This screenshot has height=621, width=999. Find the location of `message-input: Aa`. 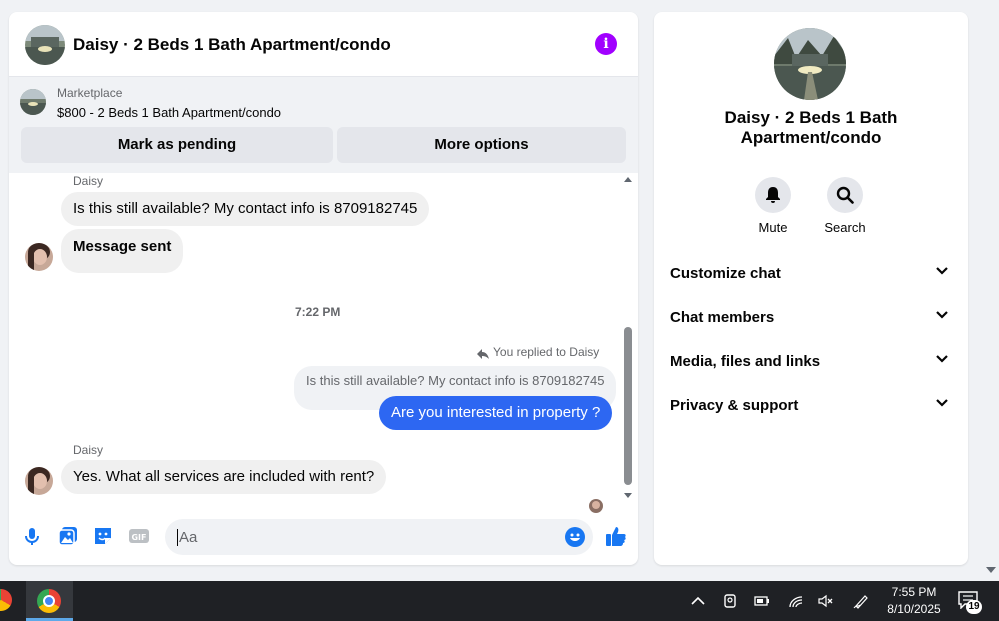

message-input: Aa is located at coordinates (379, 537).